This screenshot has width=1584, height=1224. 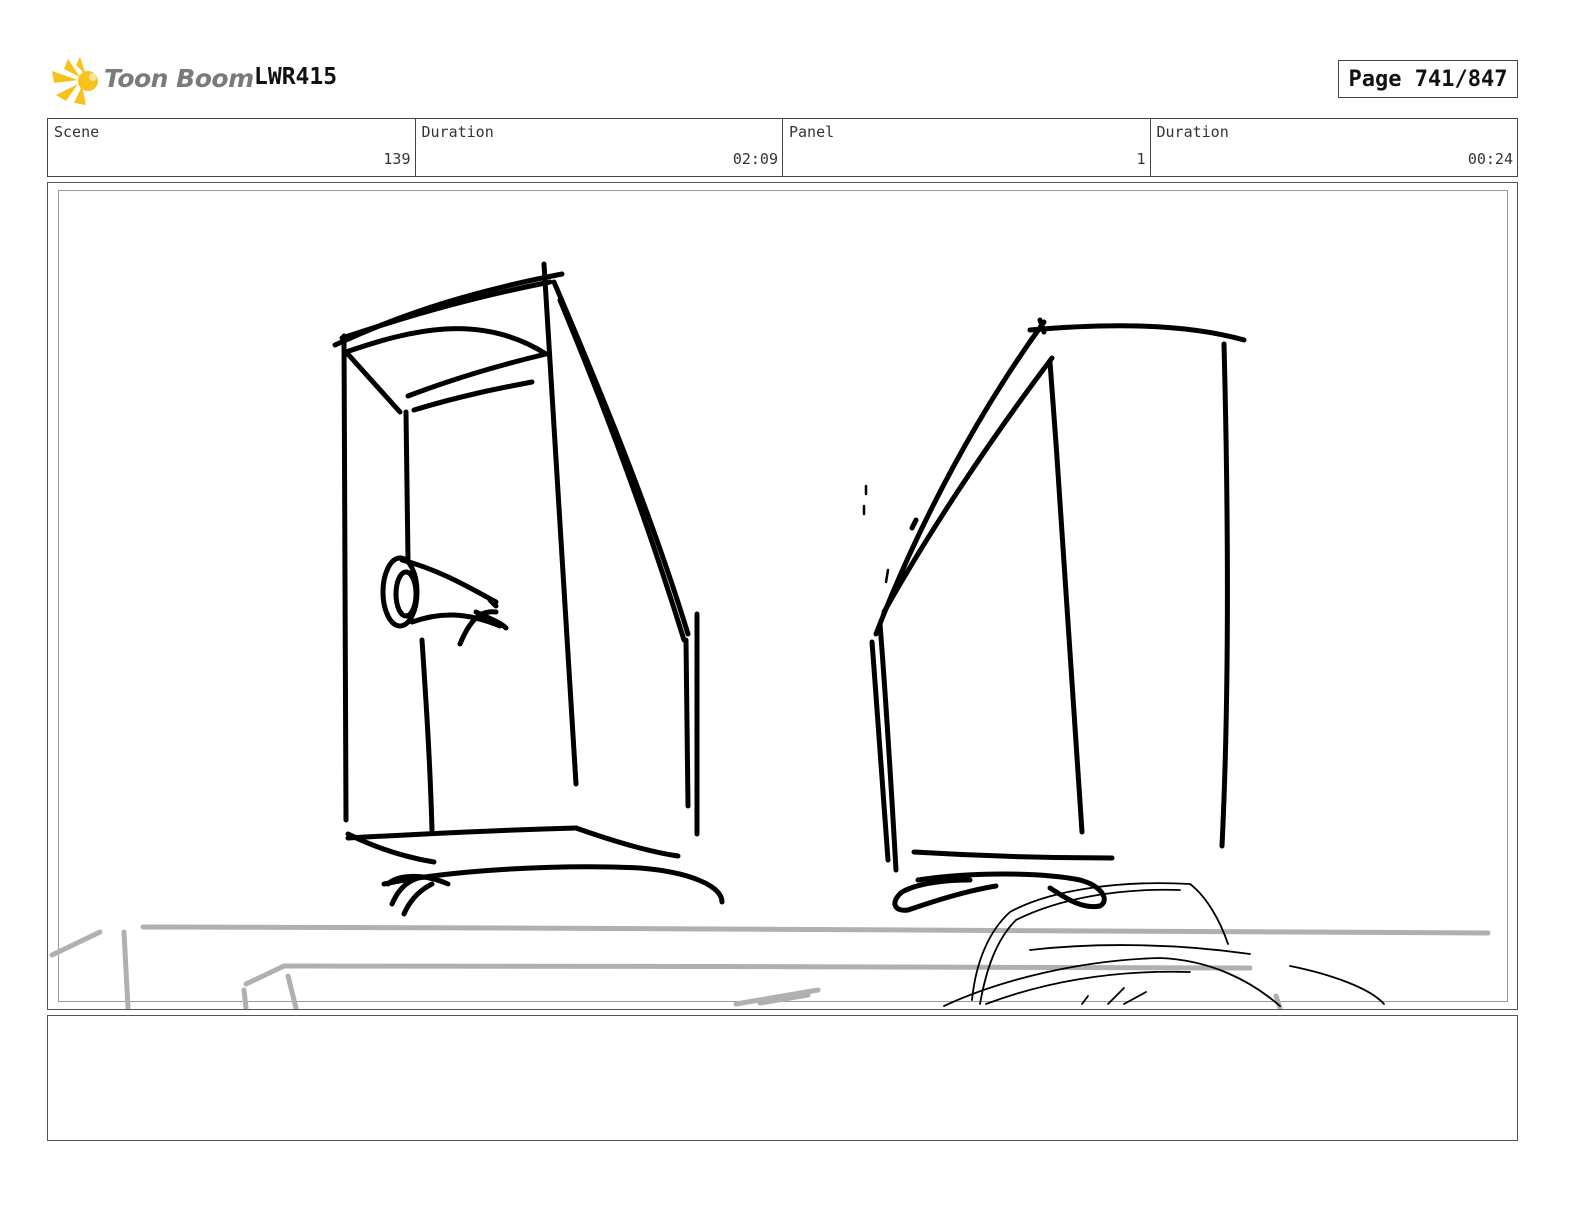 What do you see at coordinates (296, 77) in the screenshot?
I see `project-code: LWR415` at bounding box center [296, 77].